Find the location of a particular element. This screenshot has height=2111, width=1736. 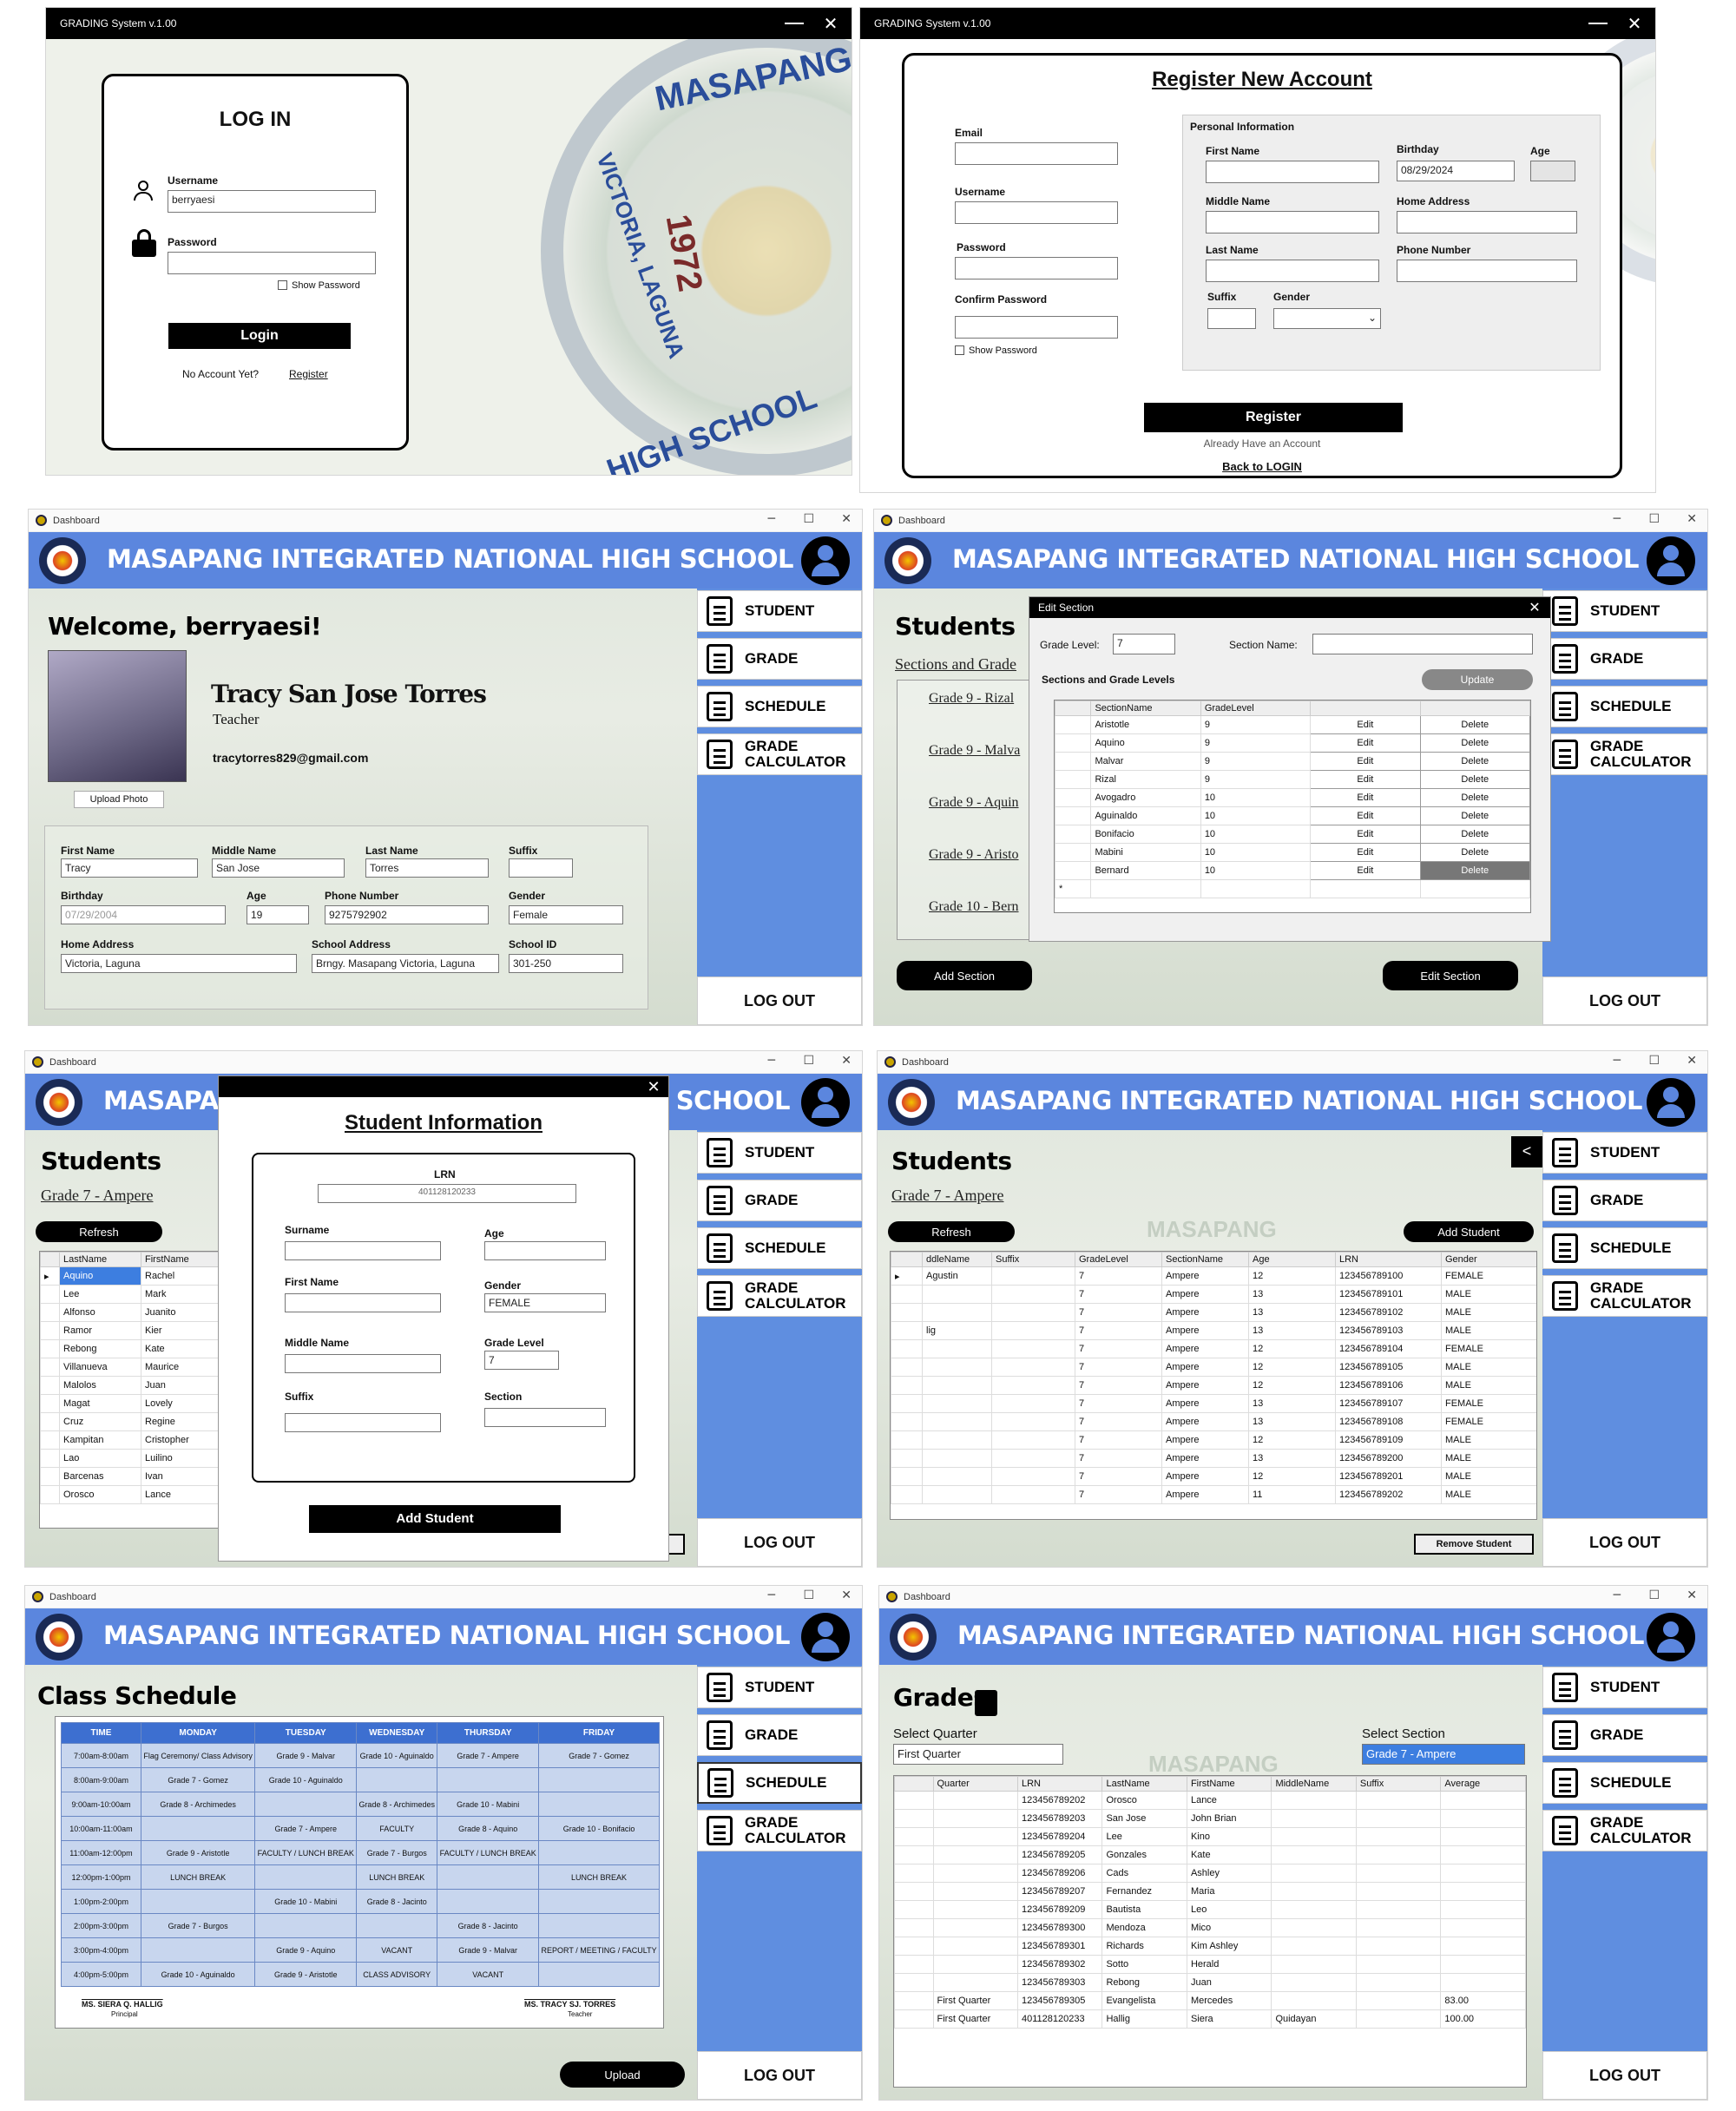

table-row: 123456789206 Cads Ashley is located at coordinates (1210, 1873).